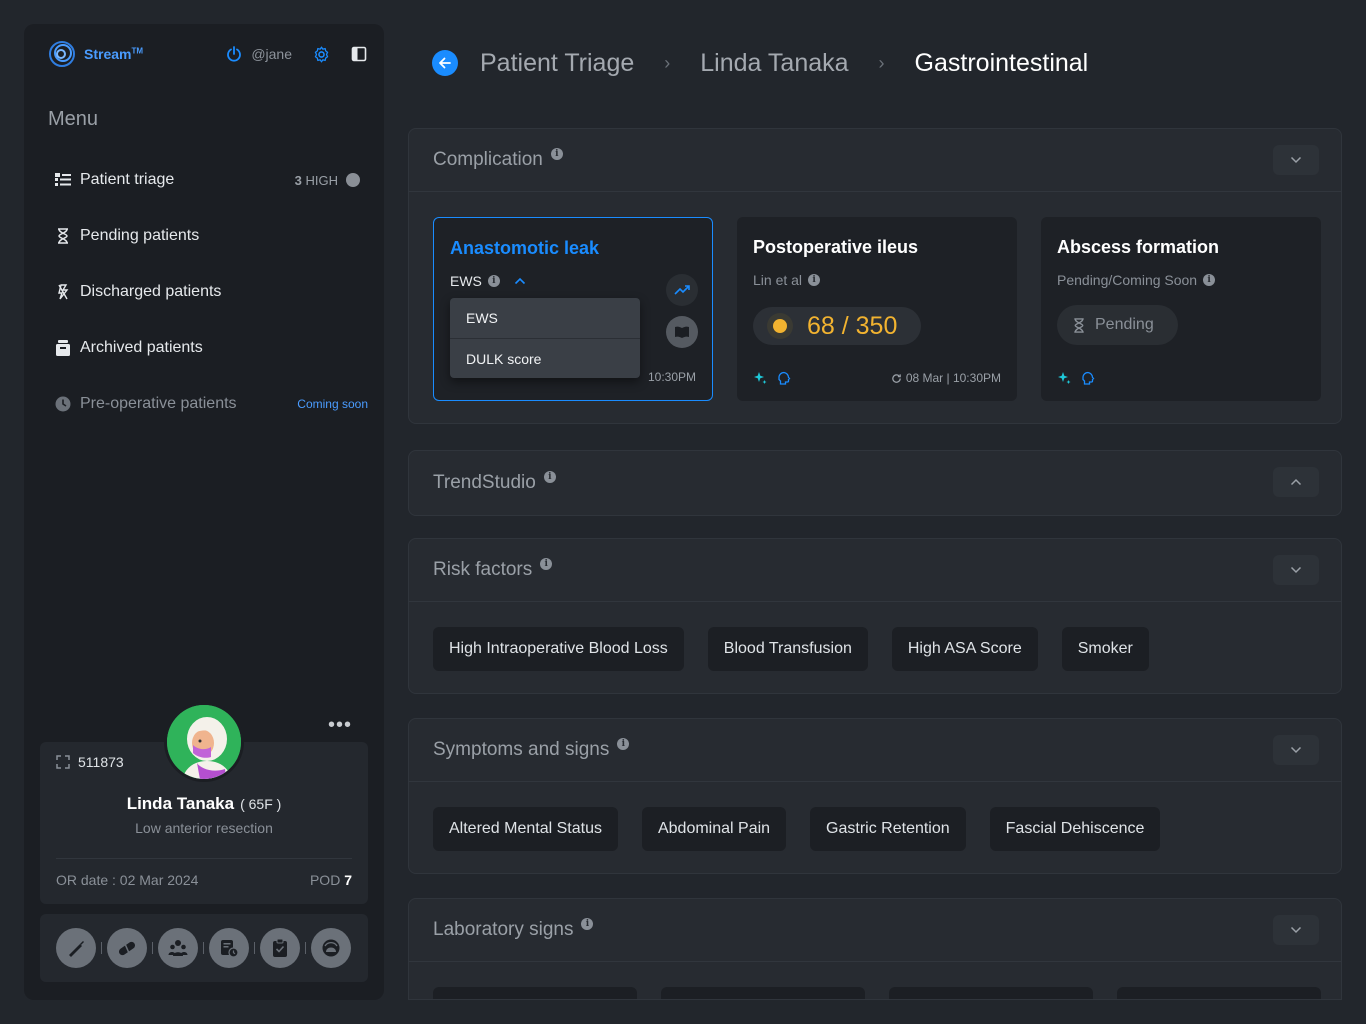 The width and height of the screenshot is (1366, 1024). I want to click on post-op-day: POD 7, so click(330, 880).